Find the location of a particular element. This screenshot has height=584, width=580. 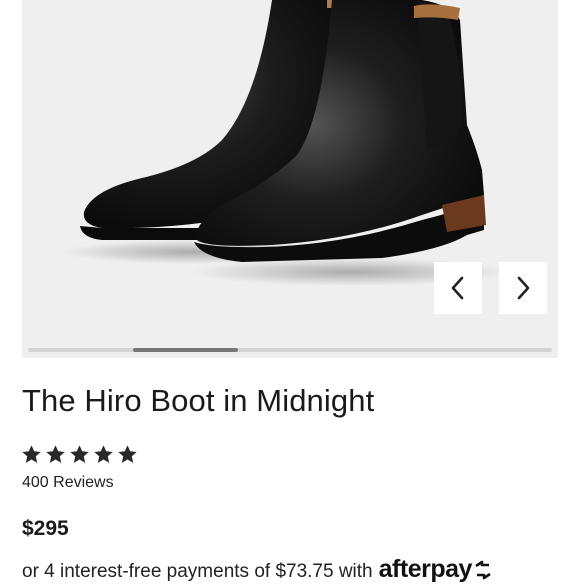

product-title: The Hiro Boot in Midnight is located at coordinates (198, 400).